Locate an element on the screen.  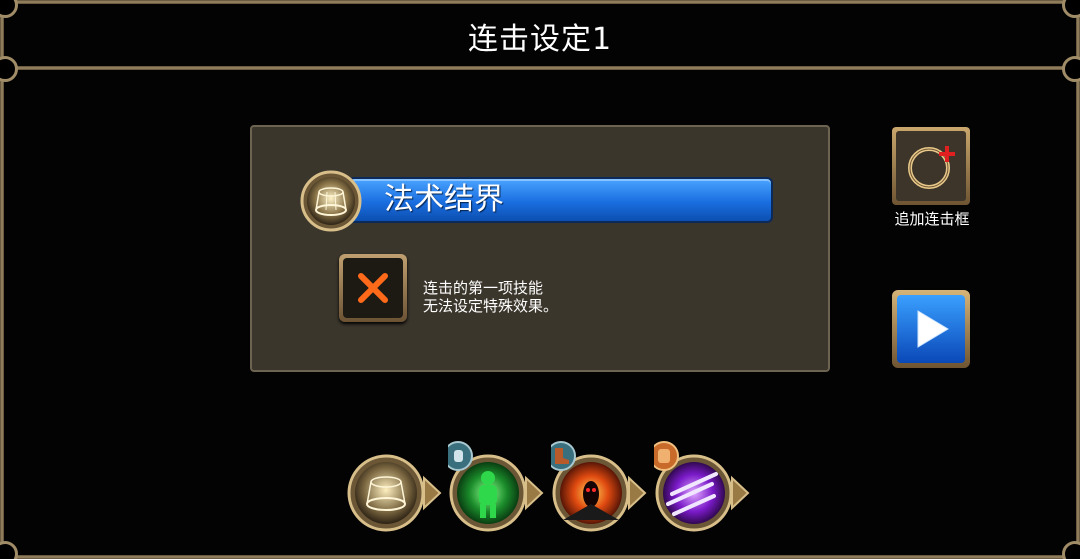
note-line-2: 无法设定特殊效果。 is located at coordinates (491, 306).